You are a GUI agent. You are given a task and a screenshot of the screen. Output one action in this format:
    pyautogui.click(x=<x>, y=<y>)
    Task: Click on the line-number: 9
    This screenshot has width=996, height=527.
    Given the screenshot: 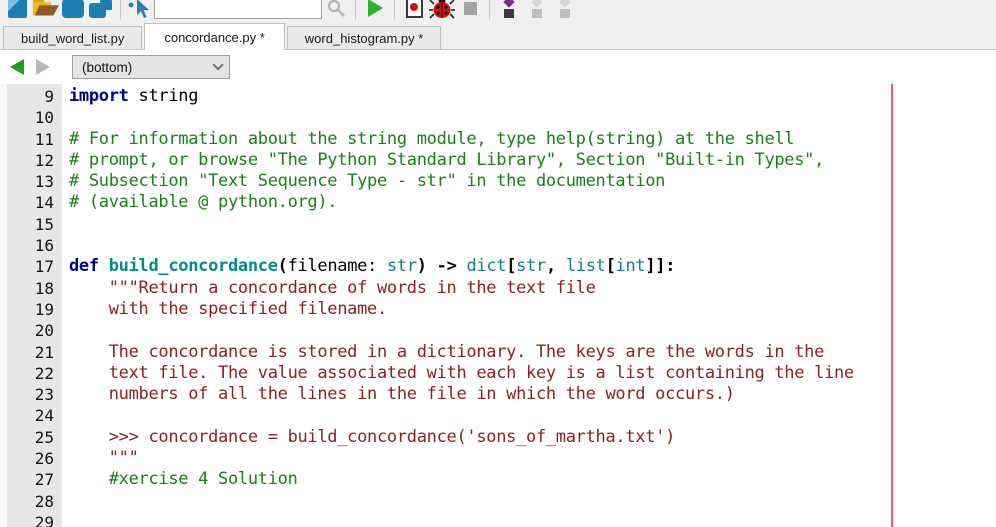 What is the action you would take?
    pyautogui.click(x=49, y=96)
    